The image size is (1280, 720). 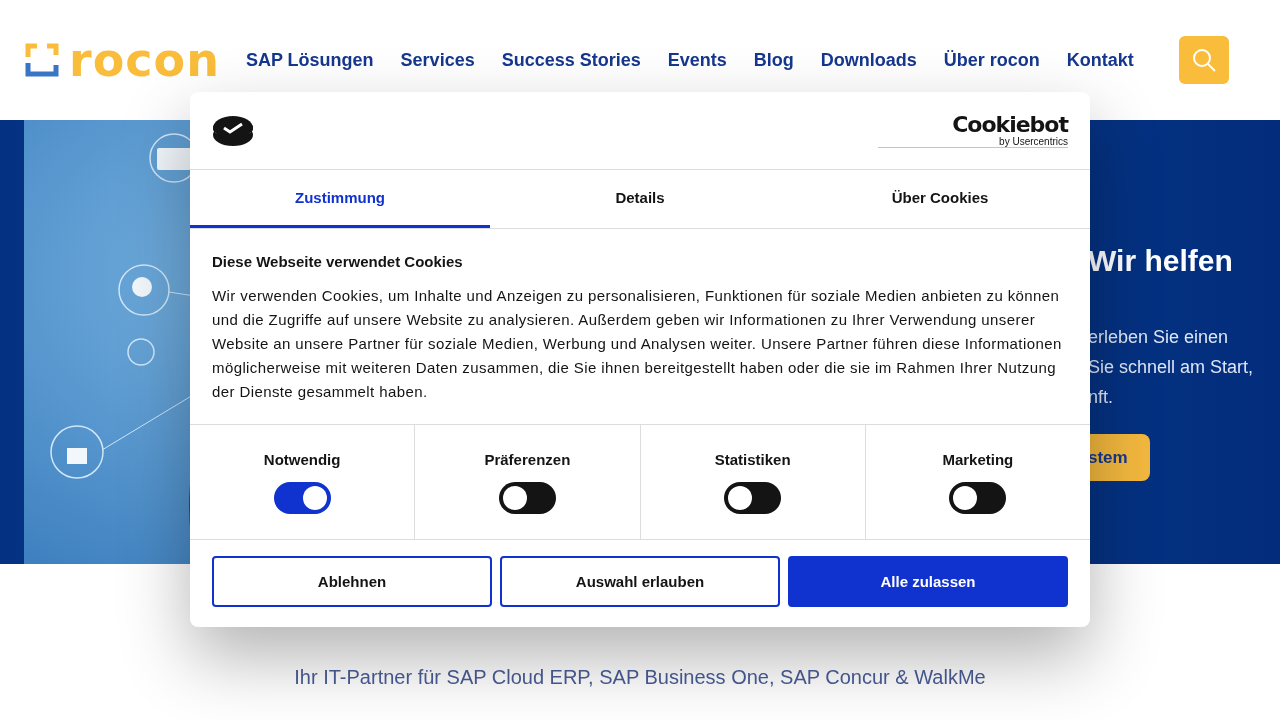 I want to click on tab: Über Cookies, so click(x=940, y=199).